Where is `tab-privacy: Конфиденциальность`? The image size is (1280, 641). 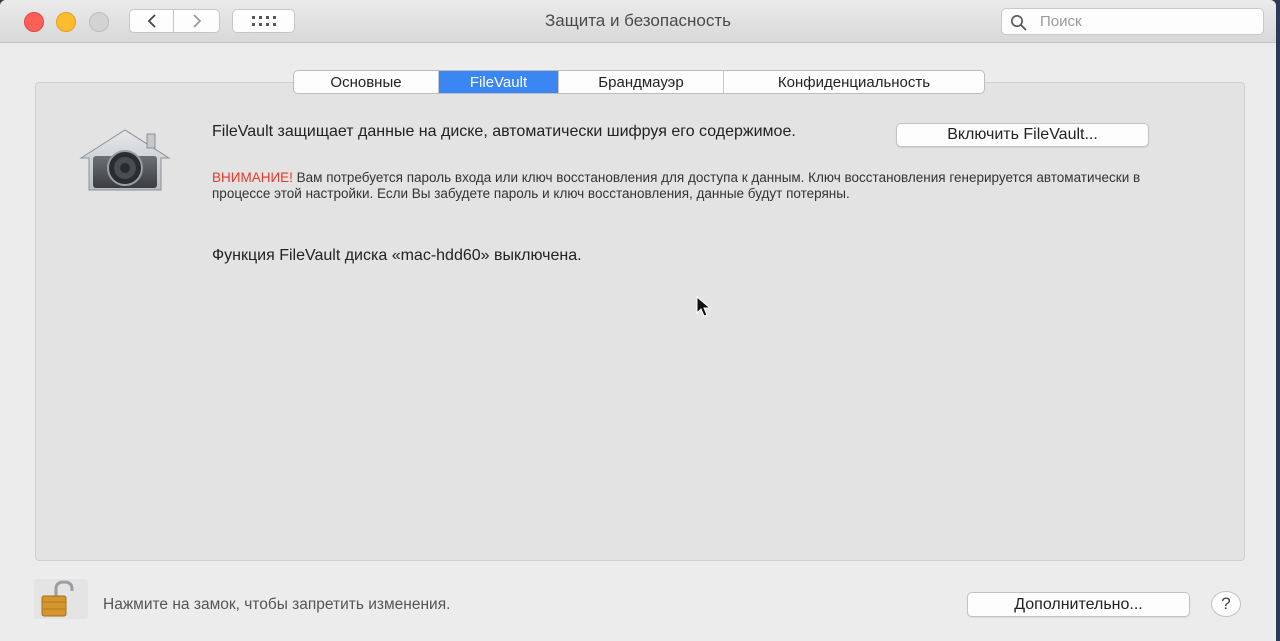 tab-privacy: Конфиденциальность is located at coordinates (854, 82).